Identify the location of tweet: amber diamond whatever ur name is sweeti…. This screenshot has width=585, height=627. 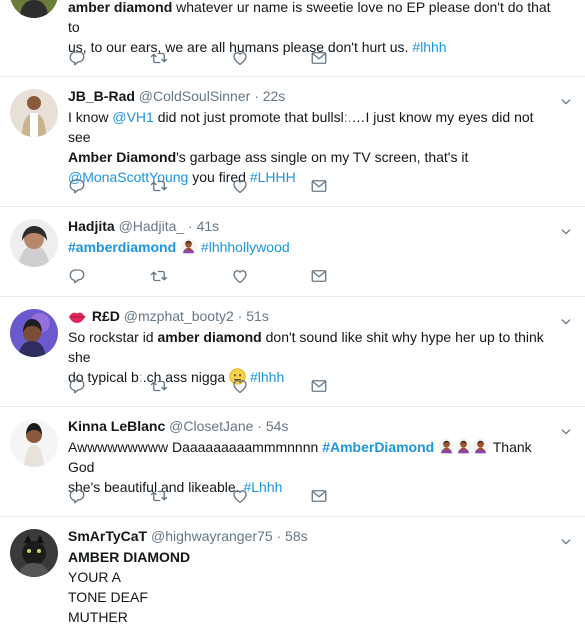
(292, 38).